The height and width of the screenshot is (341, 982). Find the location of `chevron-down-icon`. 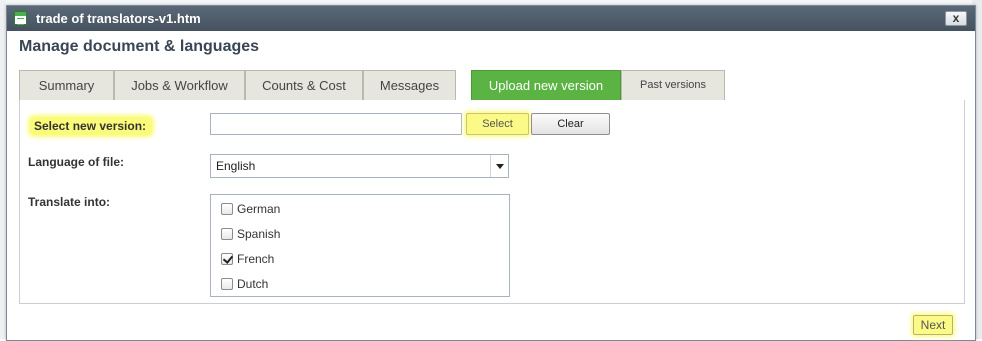

chevron-down-icon is located at coordinates (499, 166).